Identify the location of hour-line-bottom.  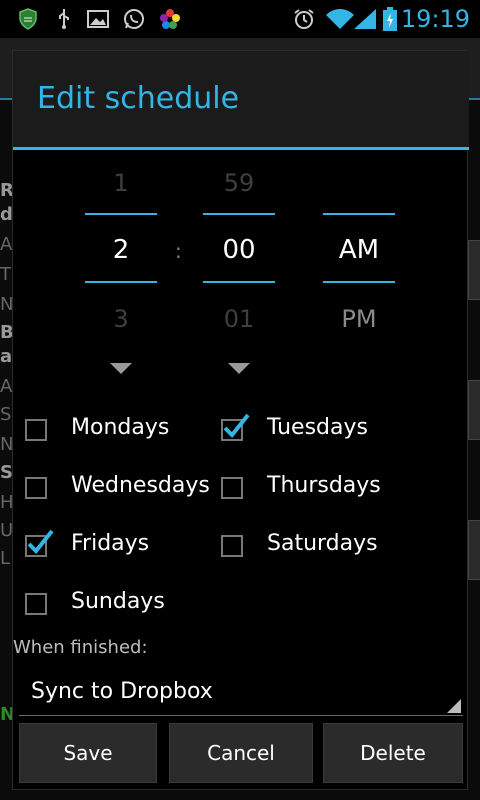
(121, 282).